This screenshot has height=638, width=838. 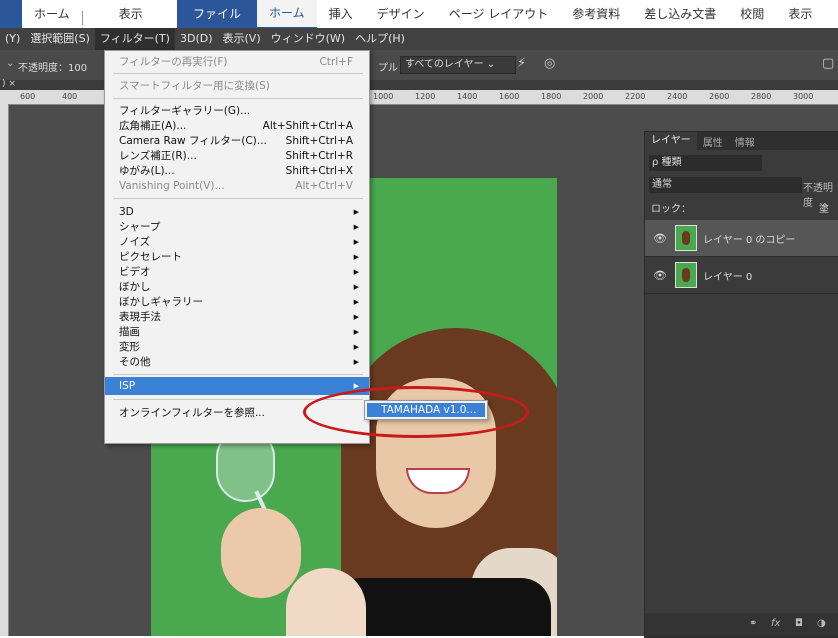 I want to click on sample-layers-value: すべてのレイヤー, so click(x=444, y=64).